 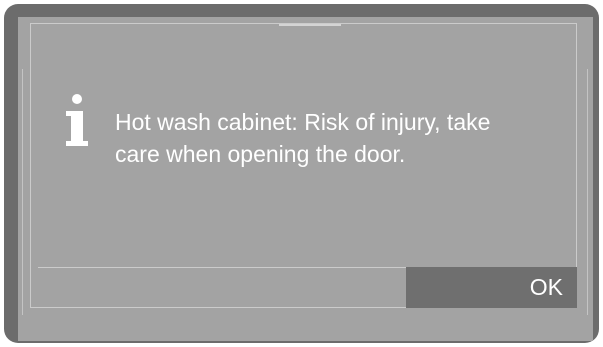 I want to click on dialog-divider, so click(x=222, y=267).